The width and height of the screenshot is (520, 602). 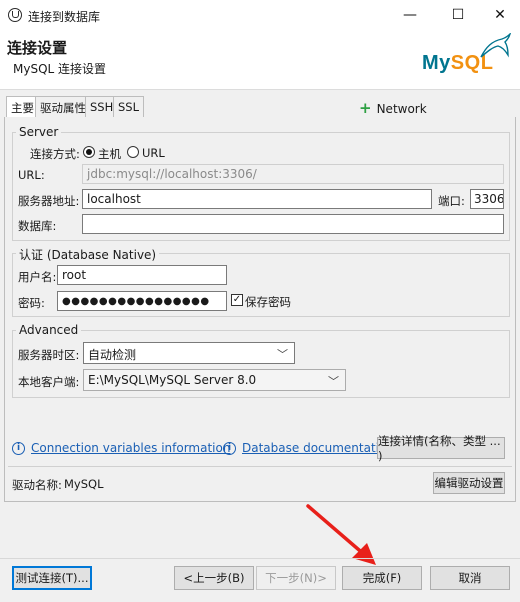 What do you see at coordinates (89, 152) in the screenshot?
I see `radio-host` at bounding box center [89, 152].